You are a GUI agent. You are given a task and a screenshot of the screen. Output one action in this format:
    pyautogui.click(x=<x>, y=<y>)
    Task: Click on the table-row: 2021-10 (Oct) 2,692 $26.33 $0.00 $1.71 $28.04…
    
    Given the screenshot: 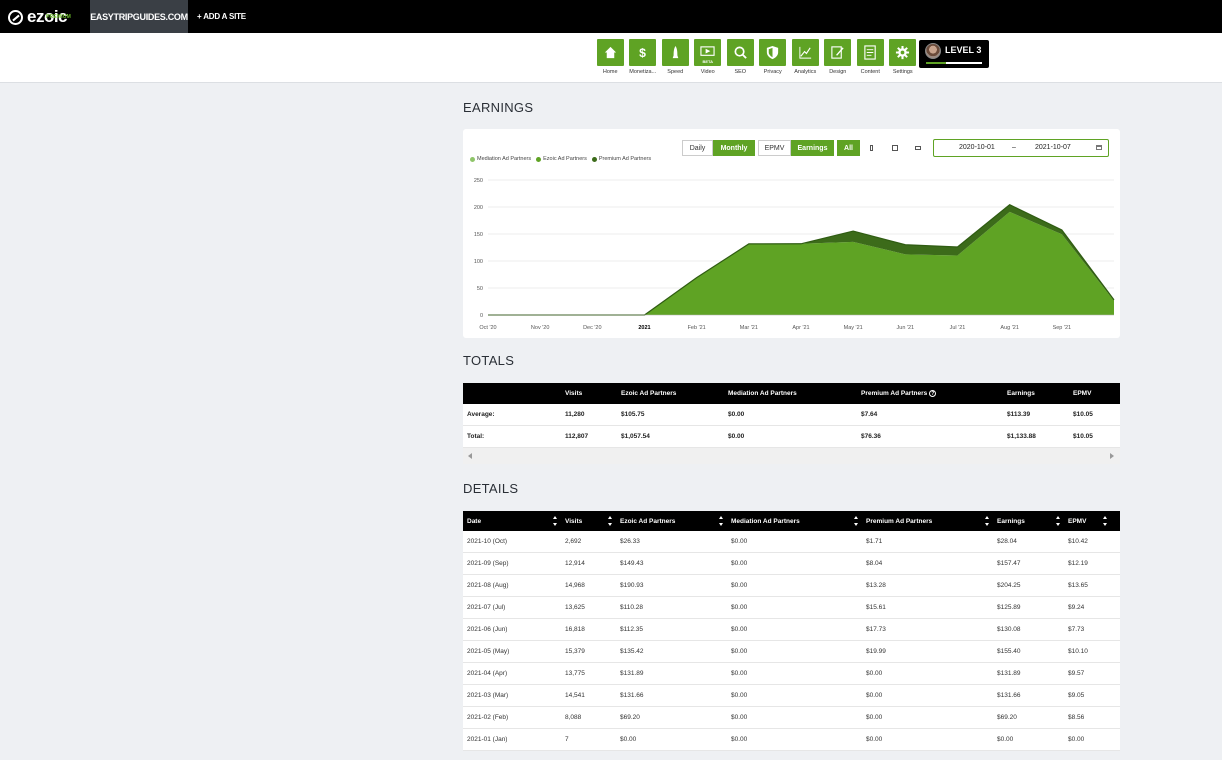 What is the action you would take?
    pyautogui.click(x=791, y=542)
    